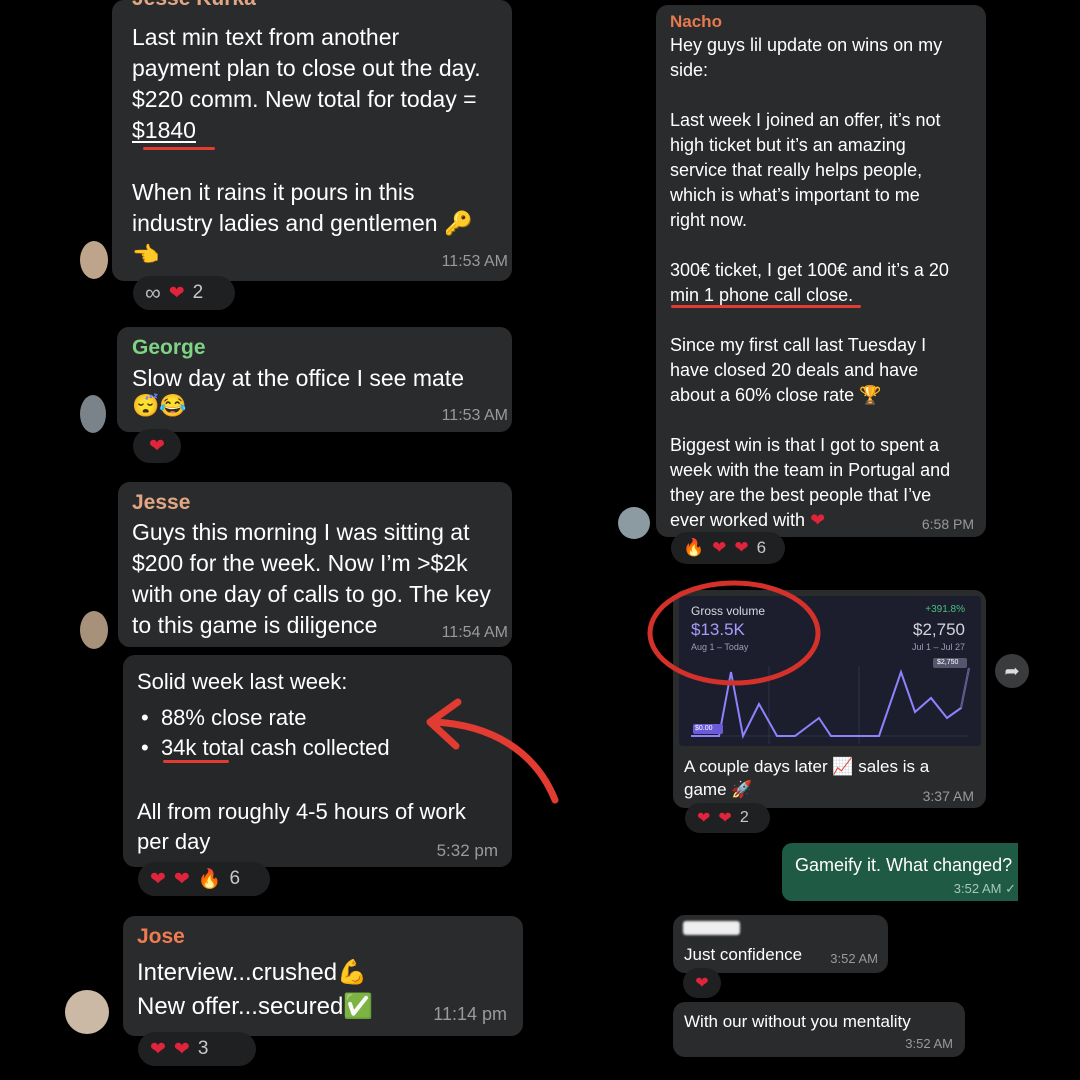  What do you see at coordinates (174, 841) in the screenshot?
I see `text-line: per day` at bounding box center [174, 841].